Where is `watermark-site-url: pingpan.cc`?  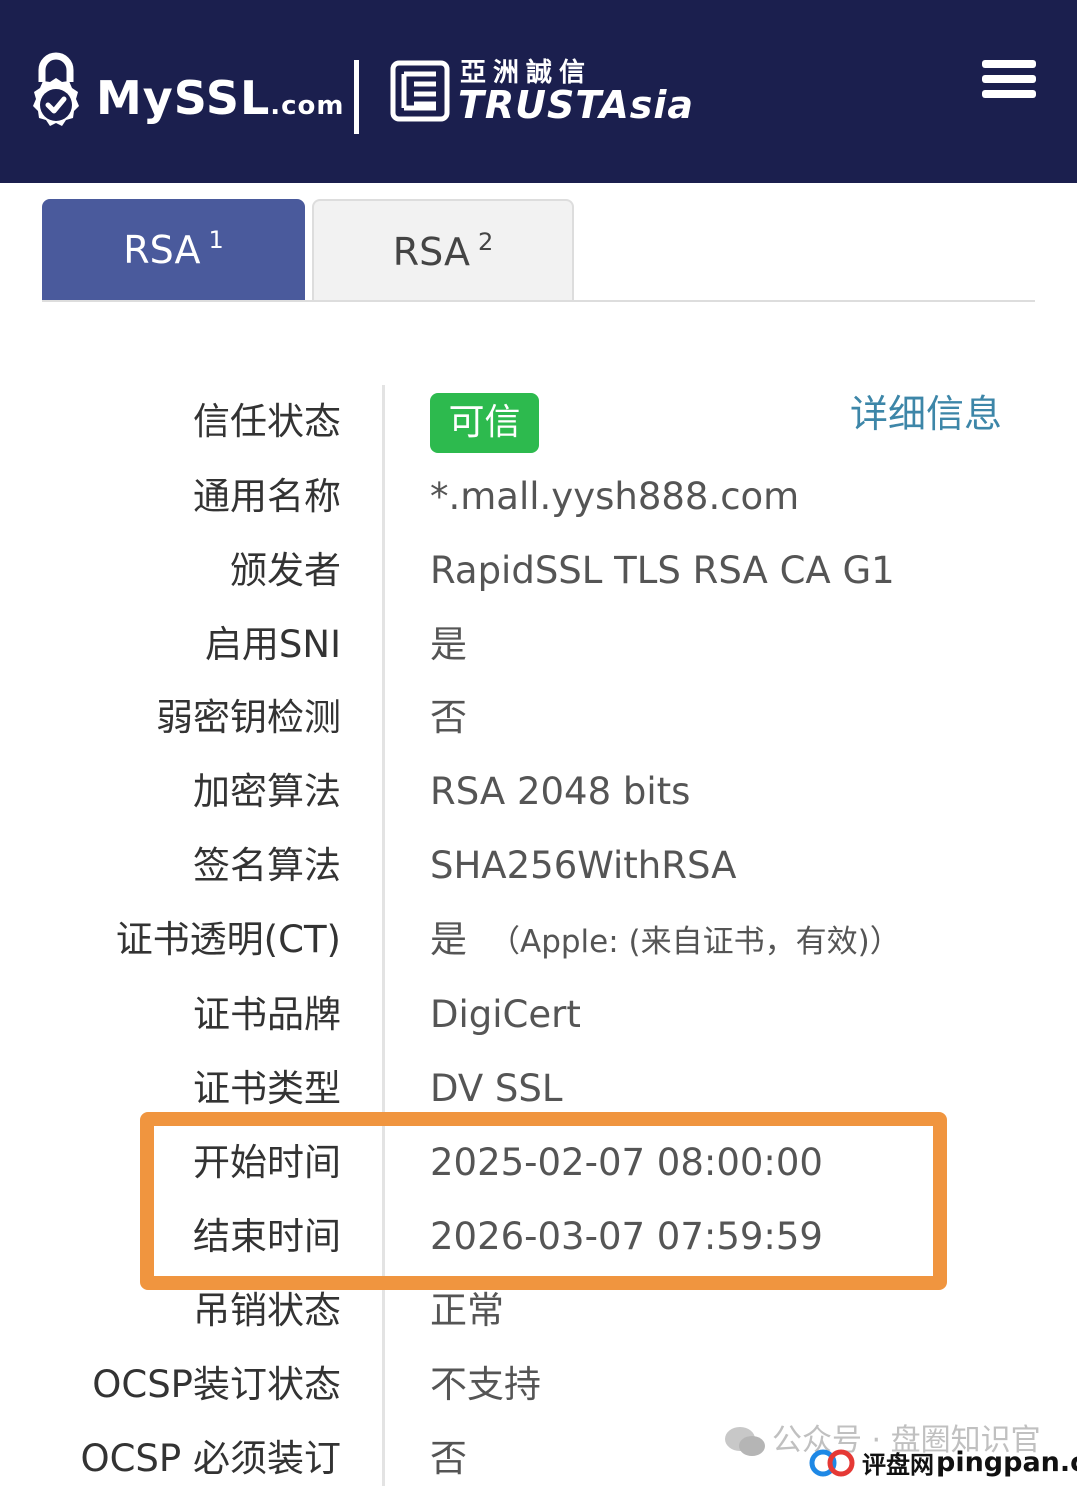 watermark-site-url: pingpan.cc is located at coordinates (1006, 1462).